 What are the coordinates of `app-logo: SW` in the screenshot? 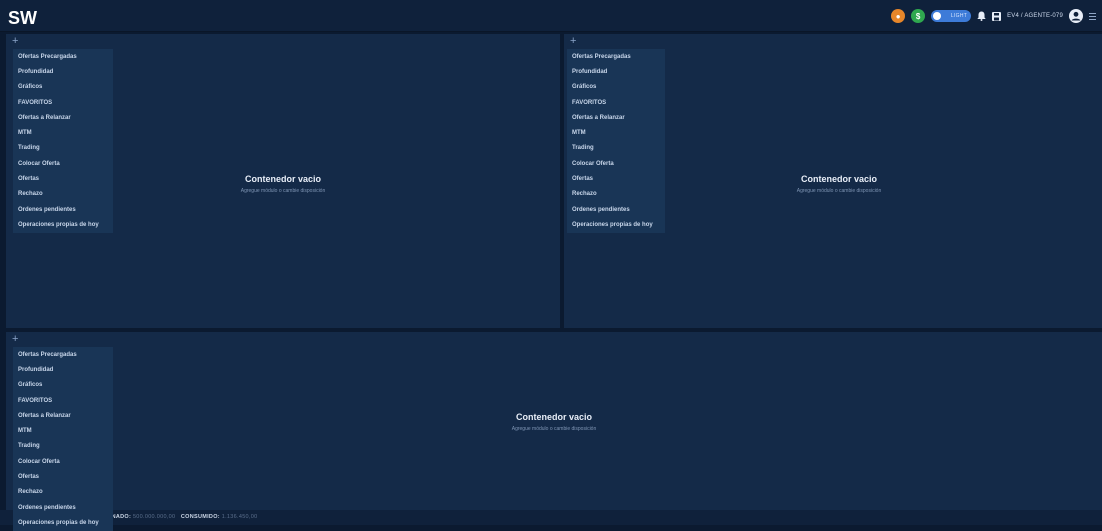 It's located at (23, 16).